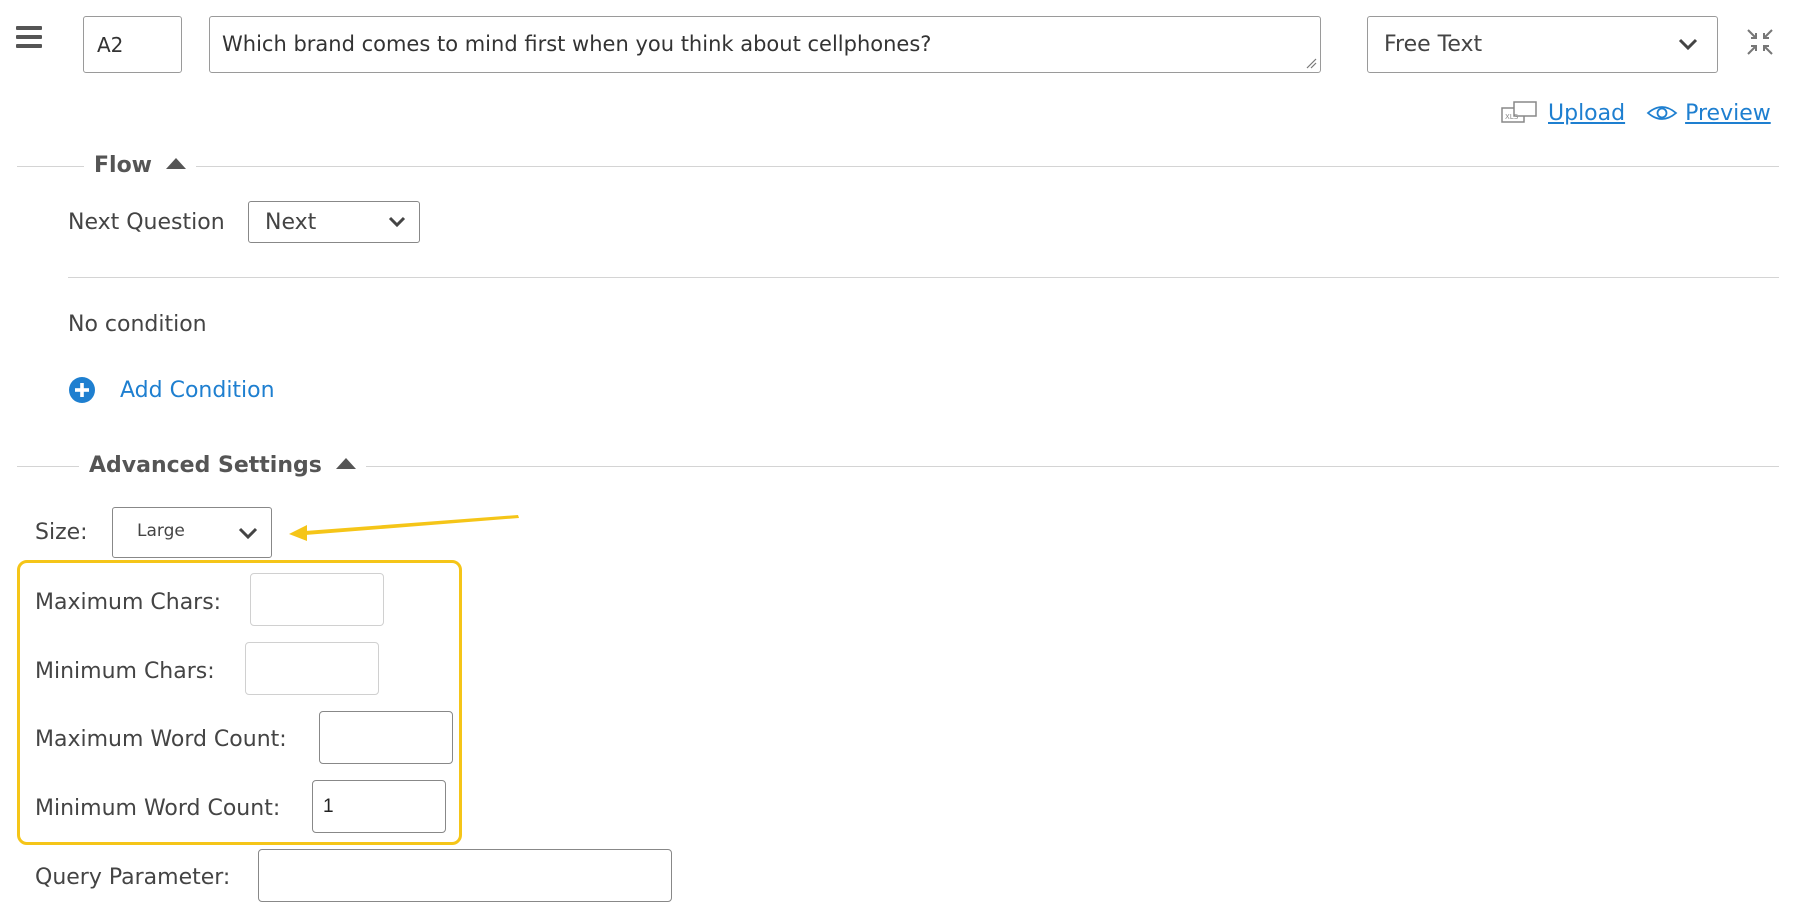 Image resolution: width=1797 pixels, height=921 pixels. I want to click on svg-text: XLS, so click(1512, 117).